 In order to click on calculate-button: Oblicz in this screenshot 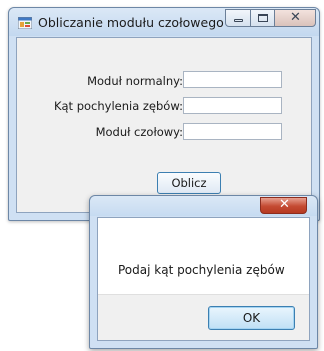, I will do `click(189, 183)`.